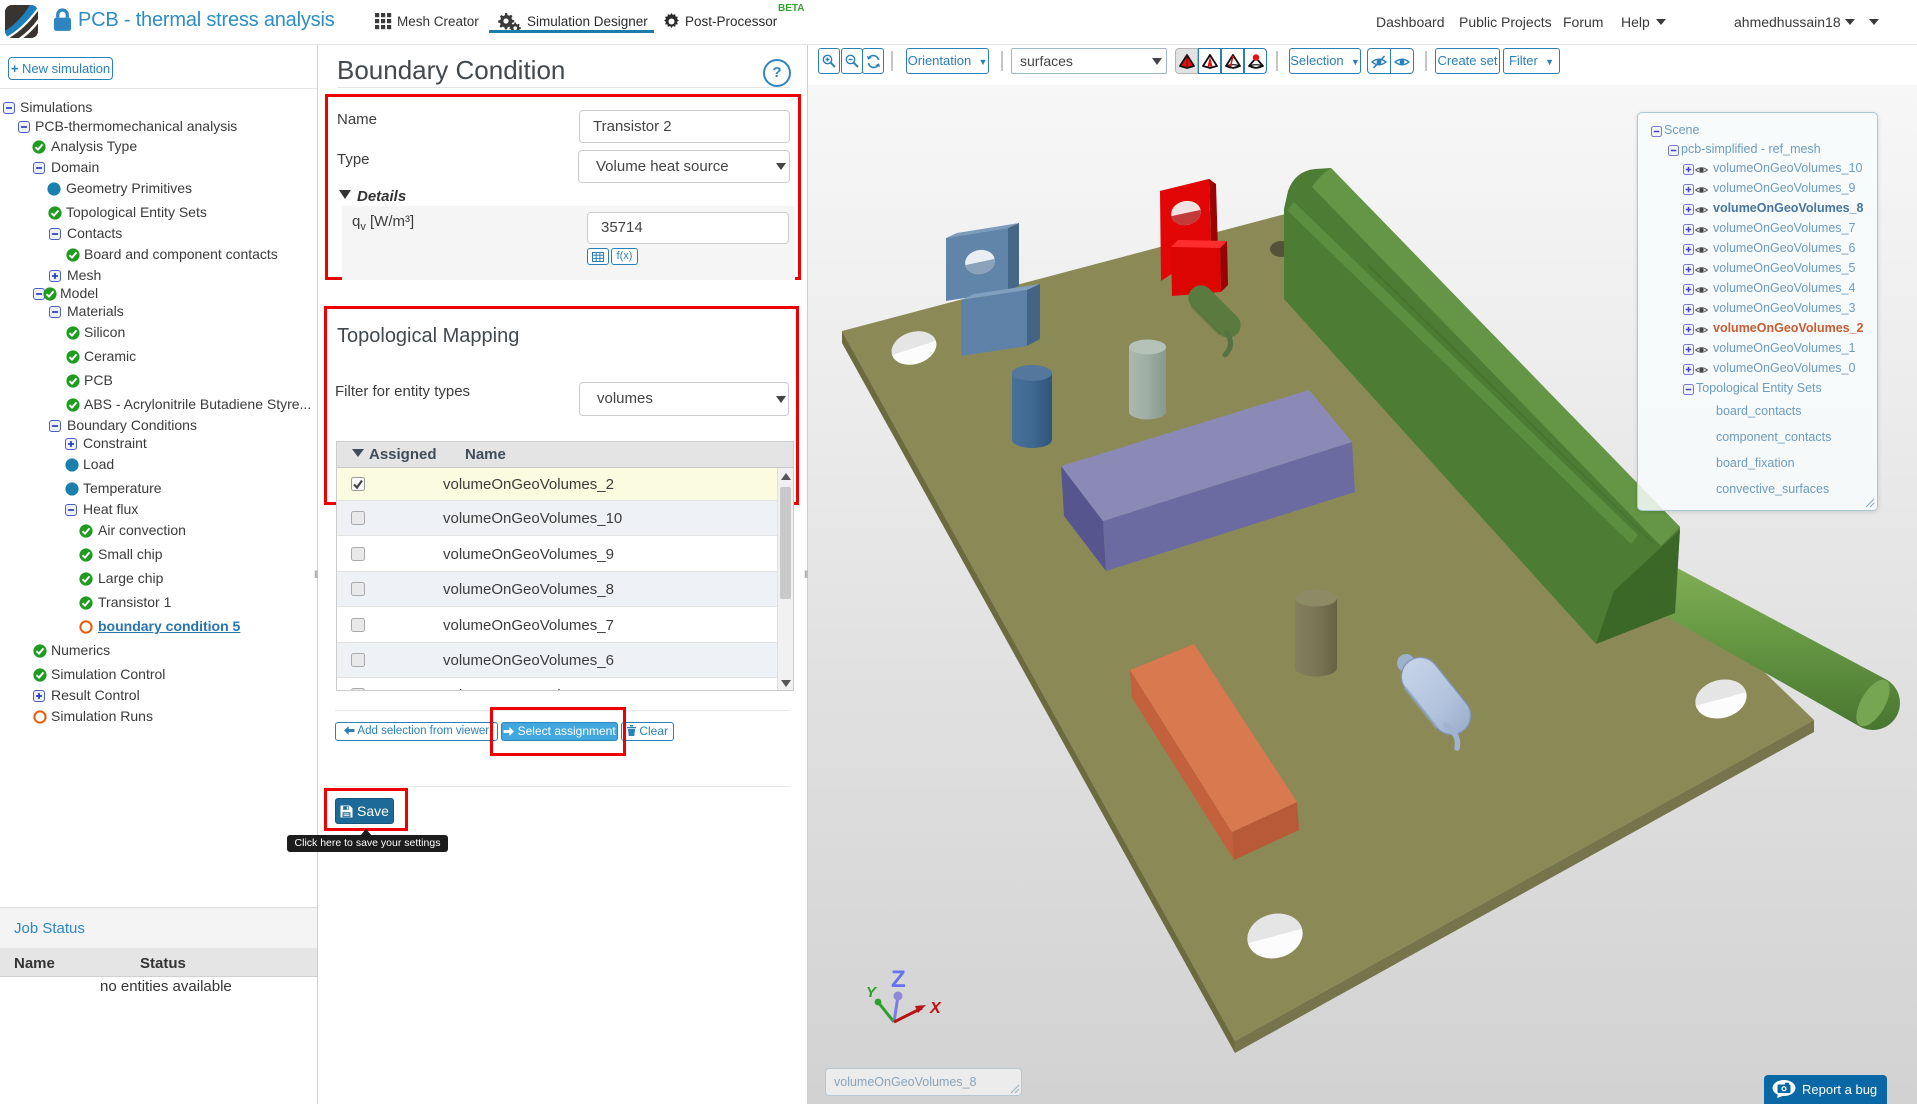 The width and height of the screenshot is (1917, 1104). What do you see at coordinates (898, 979) in the screenshot?
I see `svg-text: Z` at bounding box center [898, 979].